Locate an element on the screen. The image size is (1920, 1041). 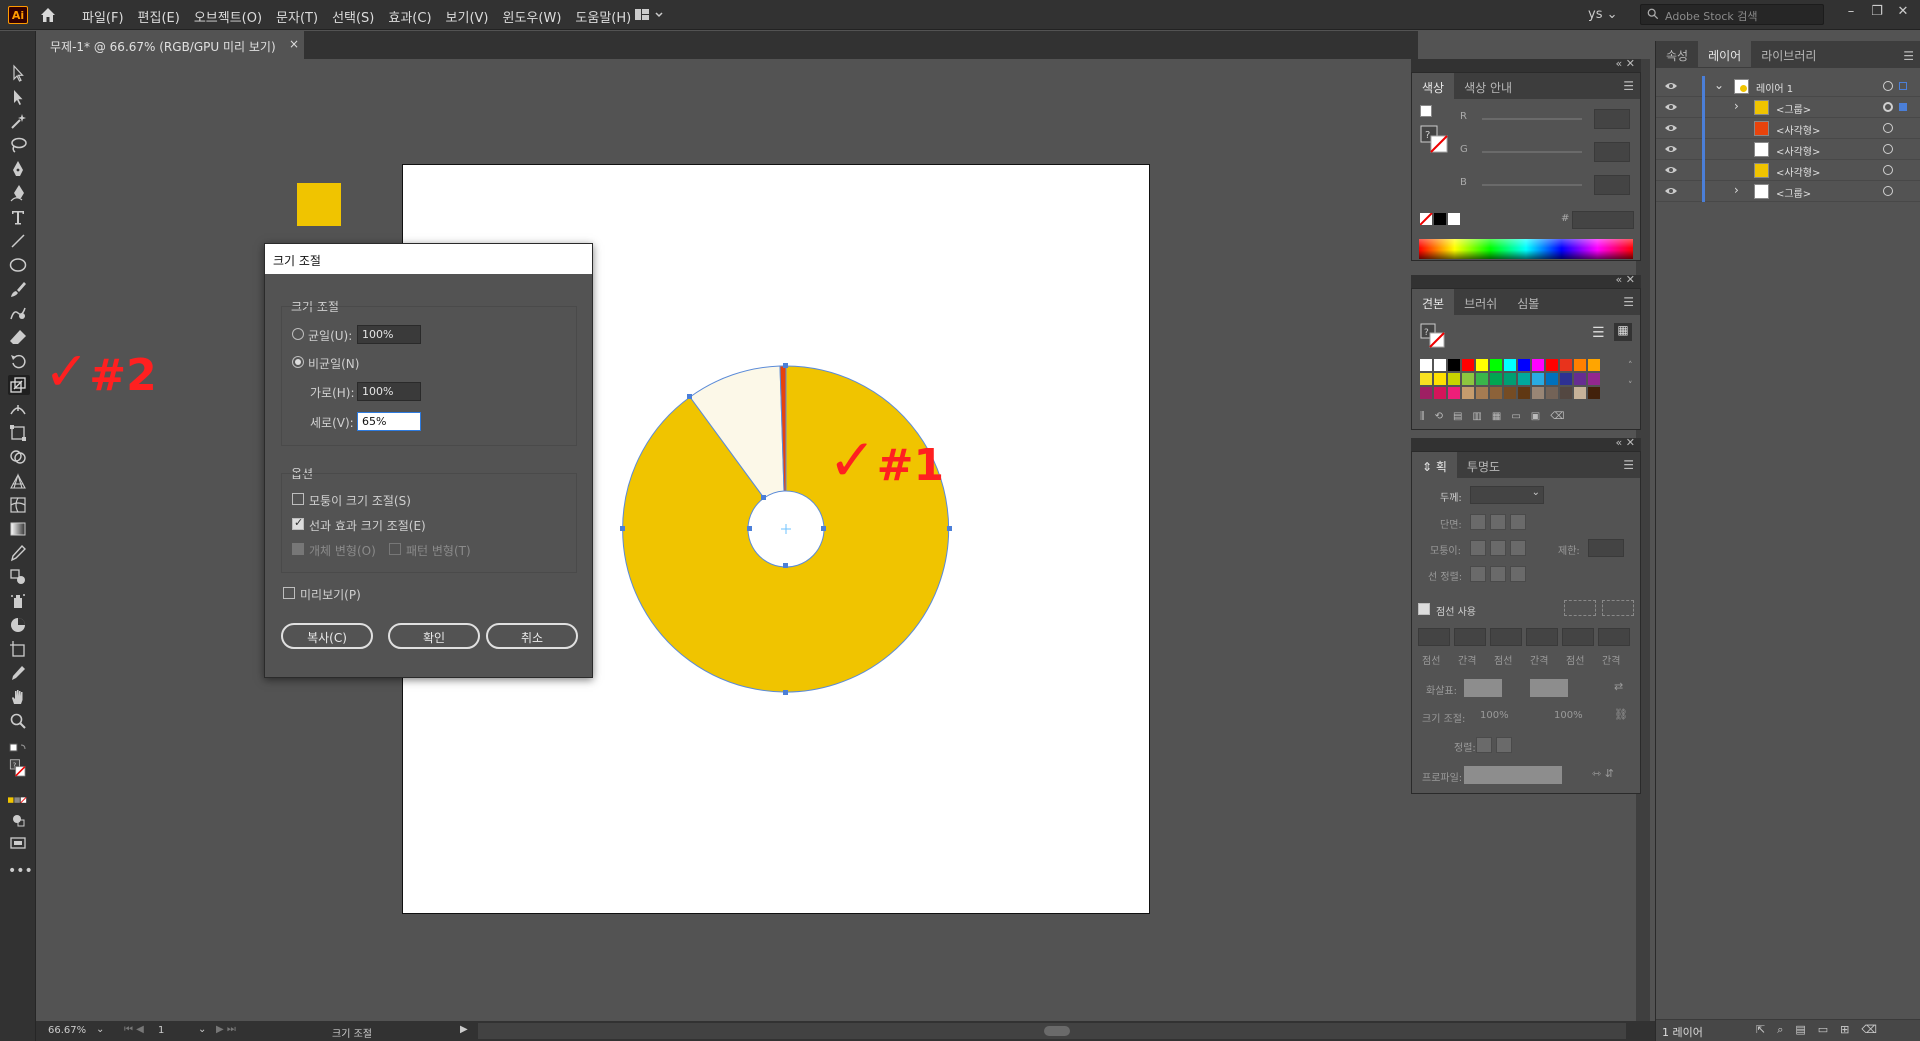
menu-help: 도움말(H) is located at coordinates (603, 16).